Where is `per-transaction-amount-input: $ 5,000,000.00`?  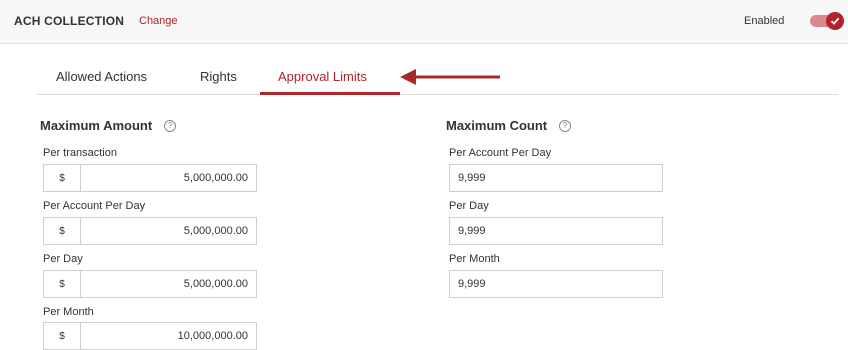 per-transaction-amount-input: $ 5,000,000.00 is located at coordinates (150, 178).